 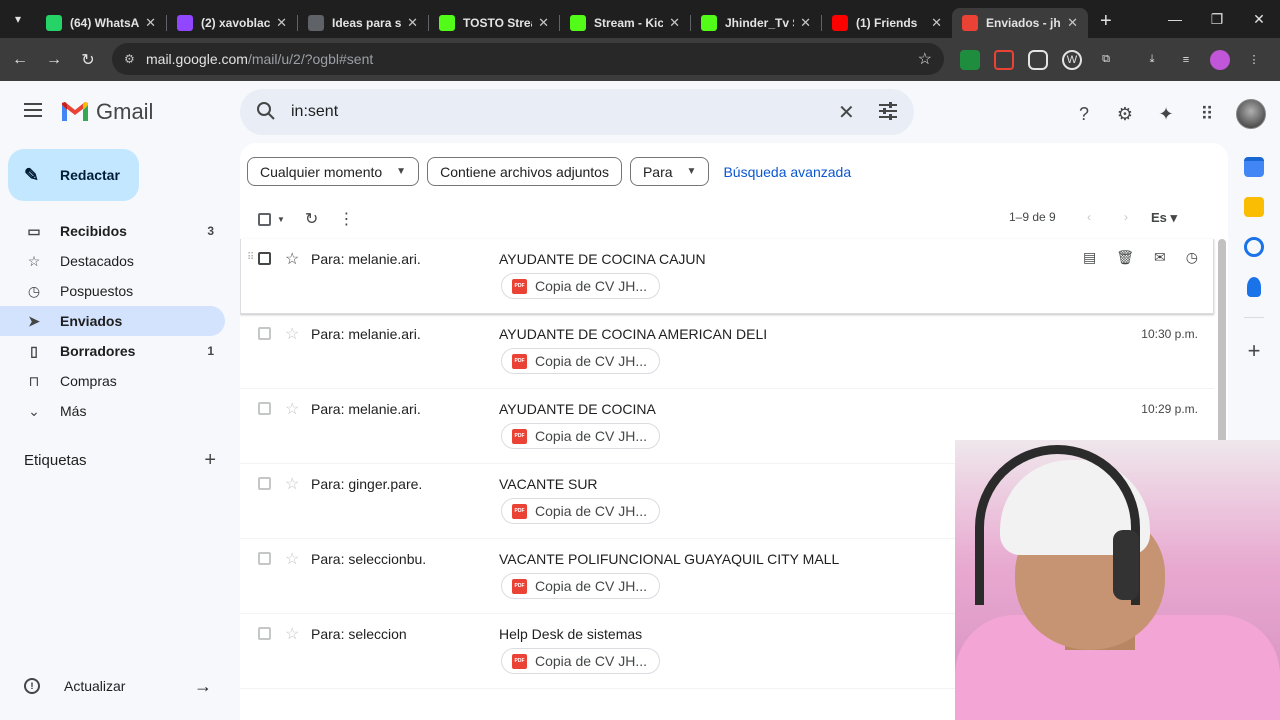 What do you see at coordinates (1217, 19) in the screenshot?
I see `maximize-icon: ❐` at bounding box center [1217, 19].